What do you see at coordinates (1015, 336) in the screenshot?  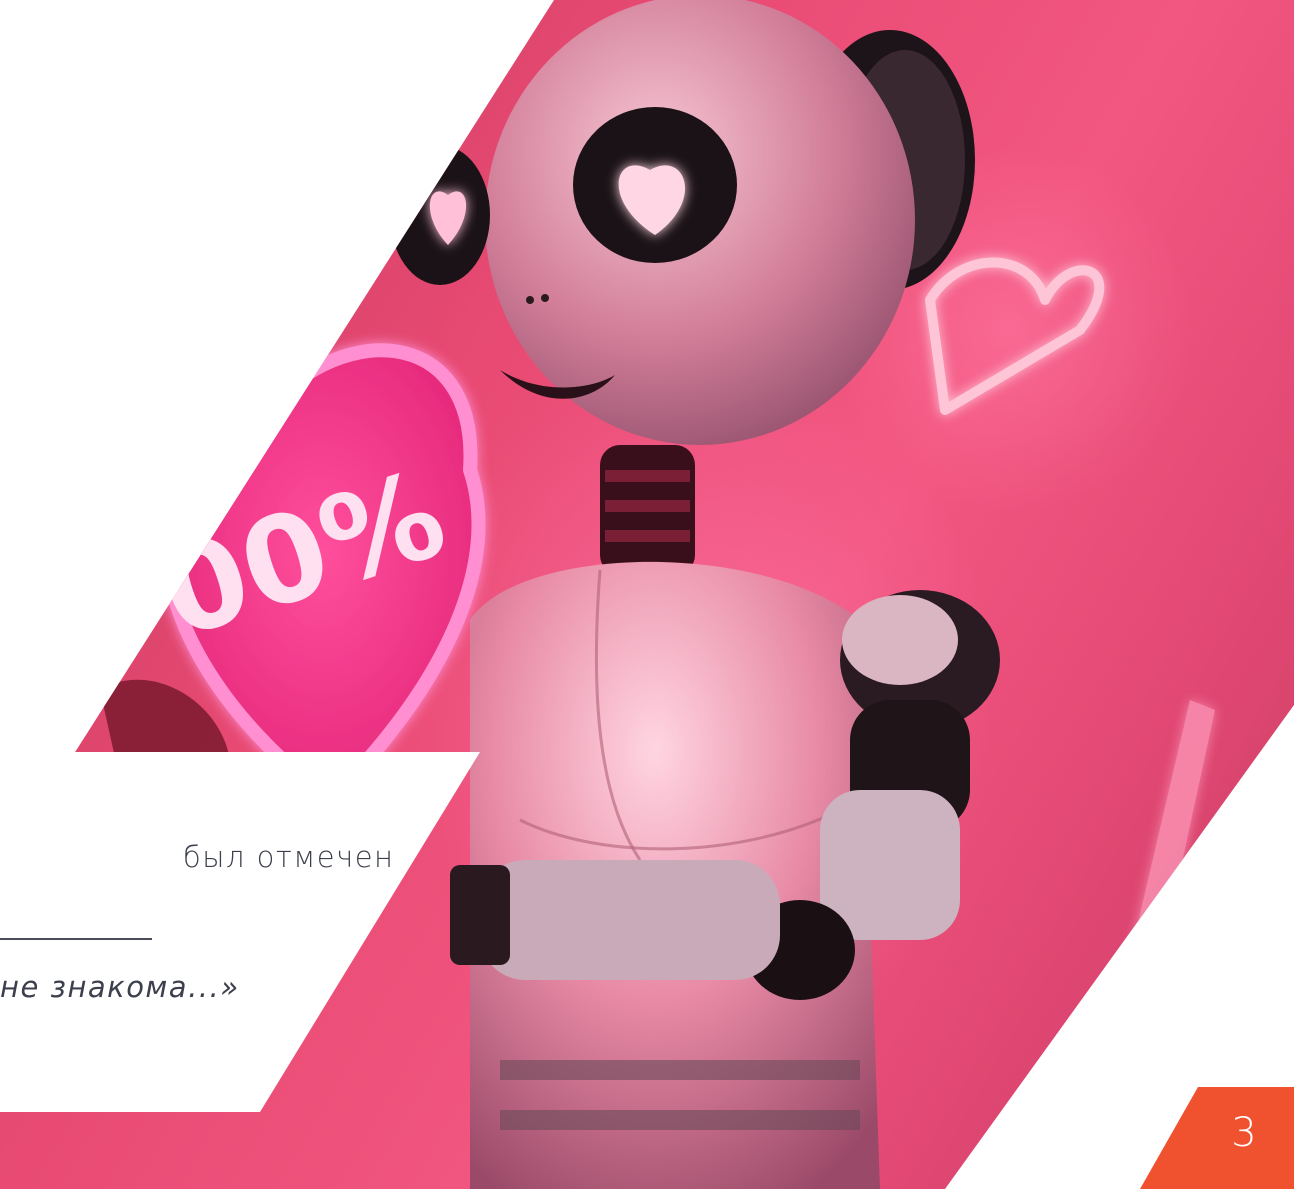 I see `wall-neon-heart` at bounding box center [1015, 336].